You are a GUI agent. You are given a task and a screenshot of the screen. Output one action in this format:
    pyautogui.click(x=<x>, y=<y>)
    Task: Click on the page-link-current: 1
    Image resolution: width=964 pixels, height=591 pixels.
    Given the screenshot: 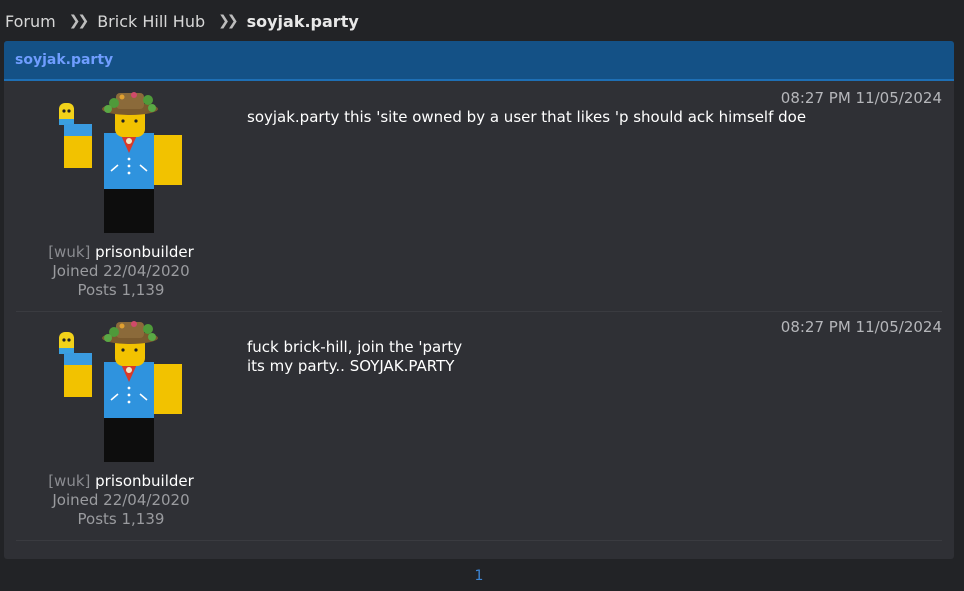 What is the action you would take?
    pyautogui.click(x=479, y=576)
    